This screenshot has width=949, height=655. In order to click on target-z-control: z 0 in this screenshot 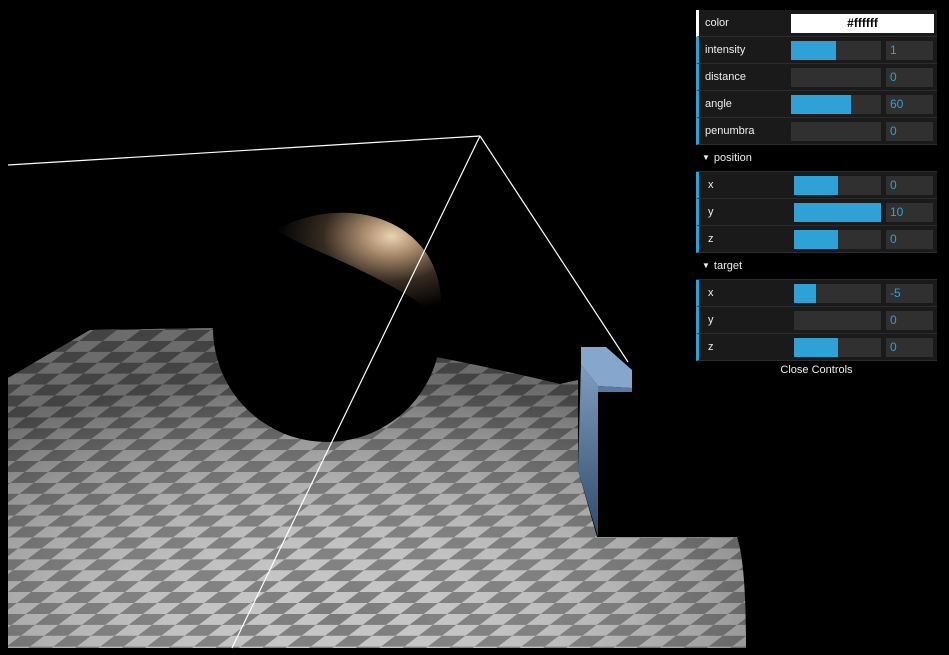, I will do `click(816, 347)`.